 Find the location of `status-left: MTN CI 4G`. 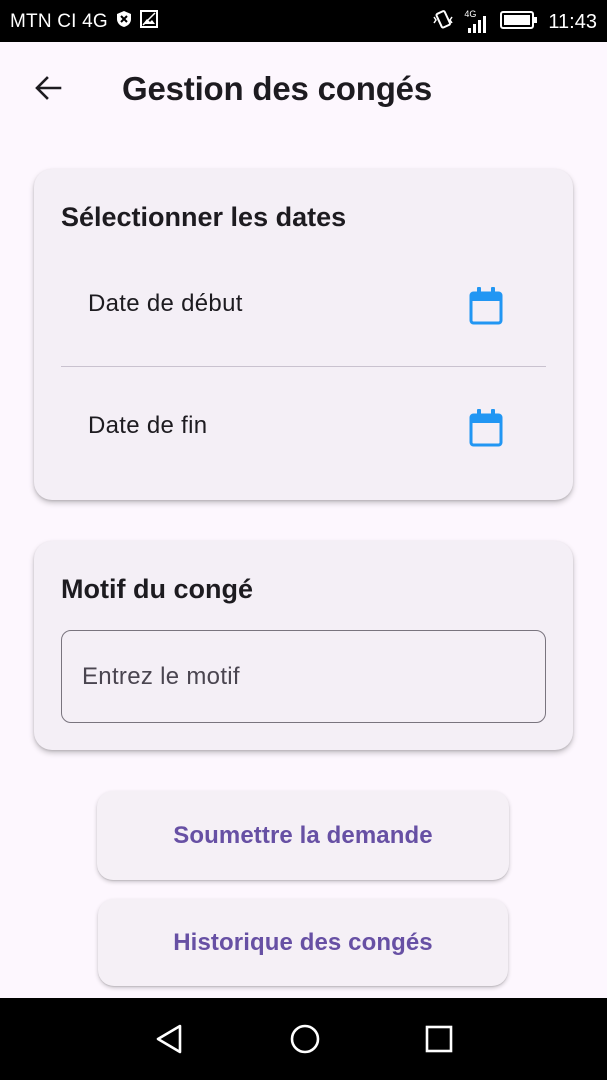

status-left: MTN CI 4G is located at coordinates (84, 21).